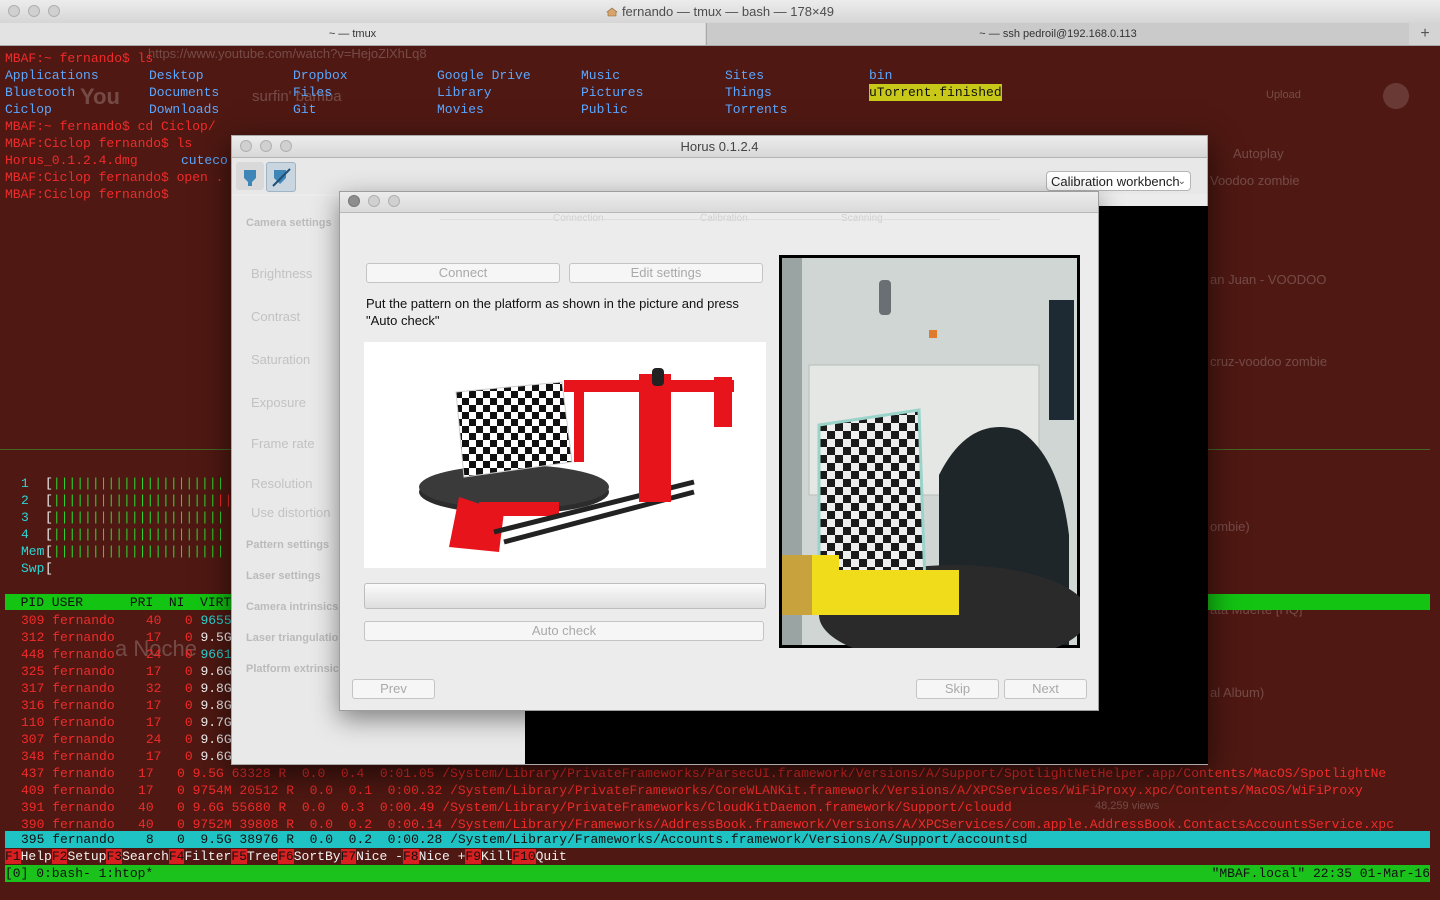 The height and width of the screenshot is (900, 1440). Describe the element at coordinates (208, 856) in the screenshot. I see `fkey-label: Filter` at that location.